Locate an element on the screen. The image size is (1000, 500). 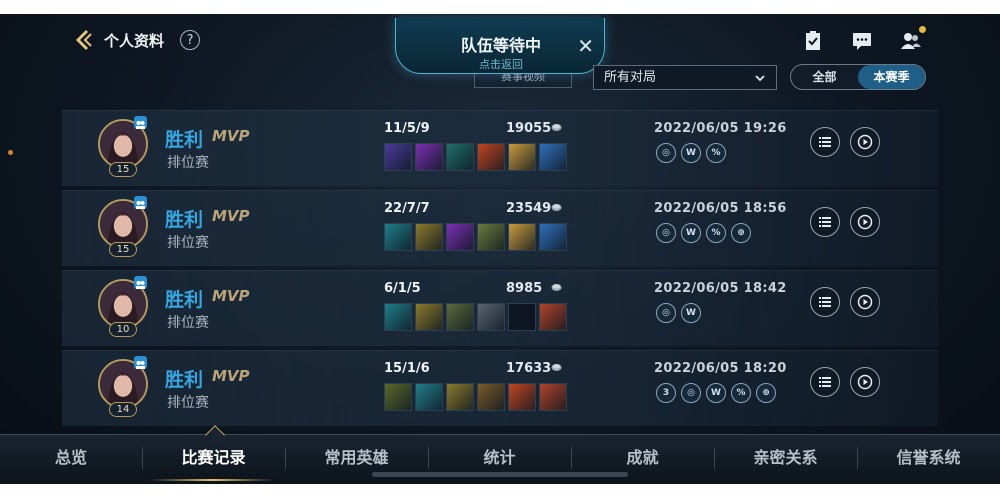
season-toggle: 全部 本赛季 is located at coordinates (858, 77).